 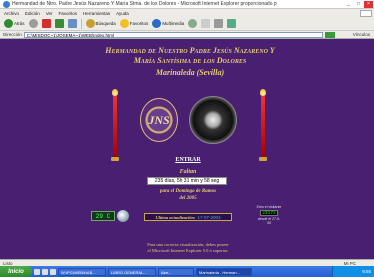 I want to click on search-label: Búsqueda, so click(x=105, y=23).